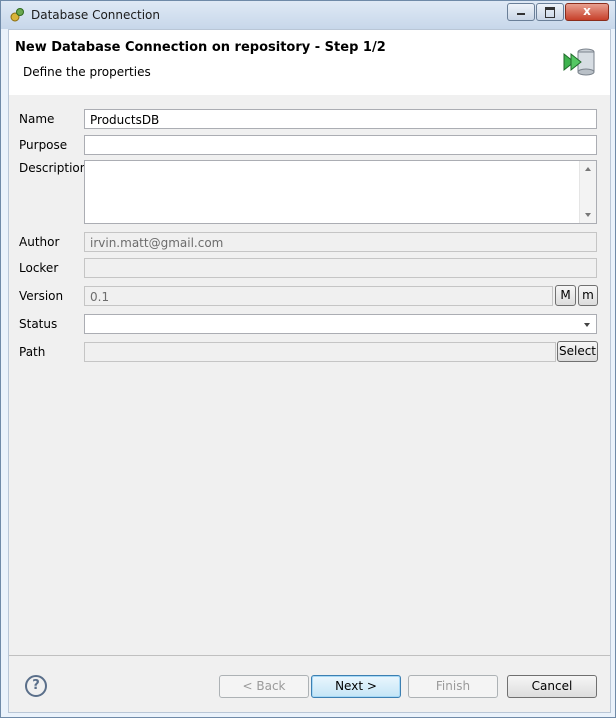 The height and width of the screenshot is (718, 616). I want to click on description-label: Description, so click(53, 168).